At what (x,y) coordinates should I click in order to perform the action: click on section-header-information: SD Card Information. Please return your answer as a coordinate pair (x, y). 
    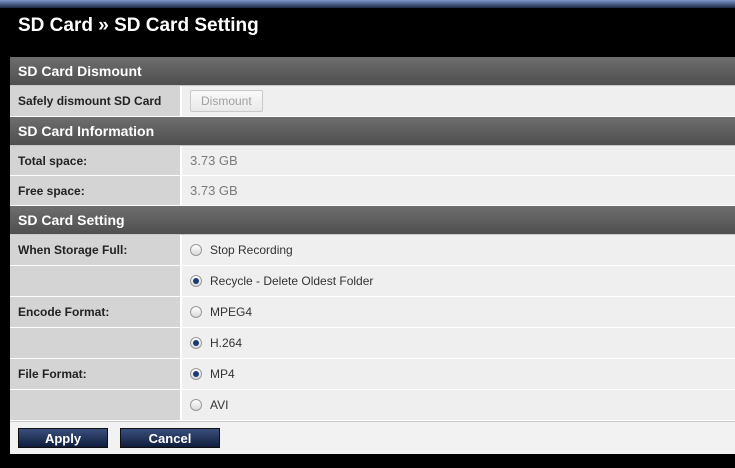
    Looking at the image, I should click on (372, 131).